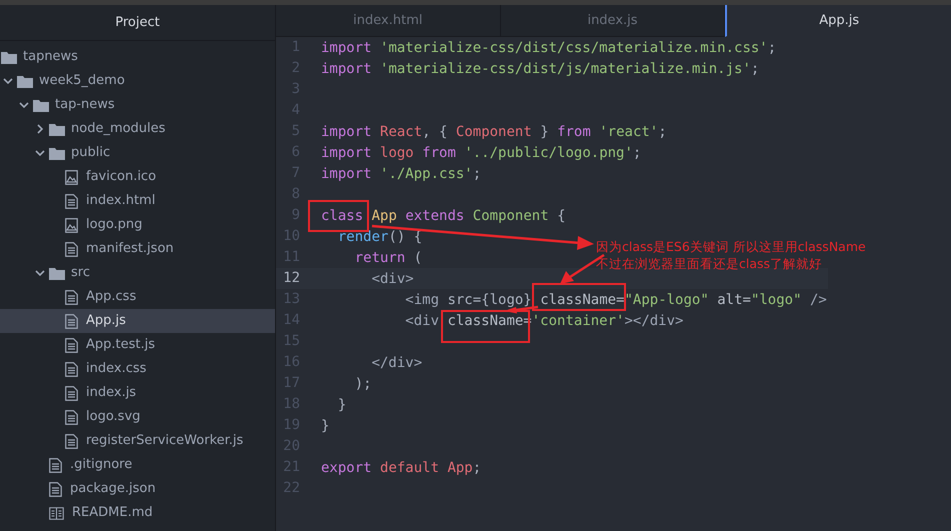 This screenshot has width=951, height=531. What do you see at coordinates (838, 21) in the screenshot?
I see `editor-tab: App.js` at bounding box center [838, 21].